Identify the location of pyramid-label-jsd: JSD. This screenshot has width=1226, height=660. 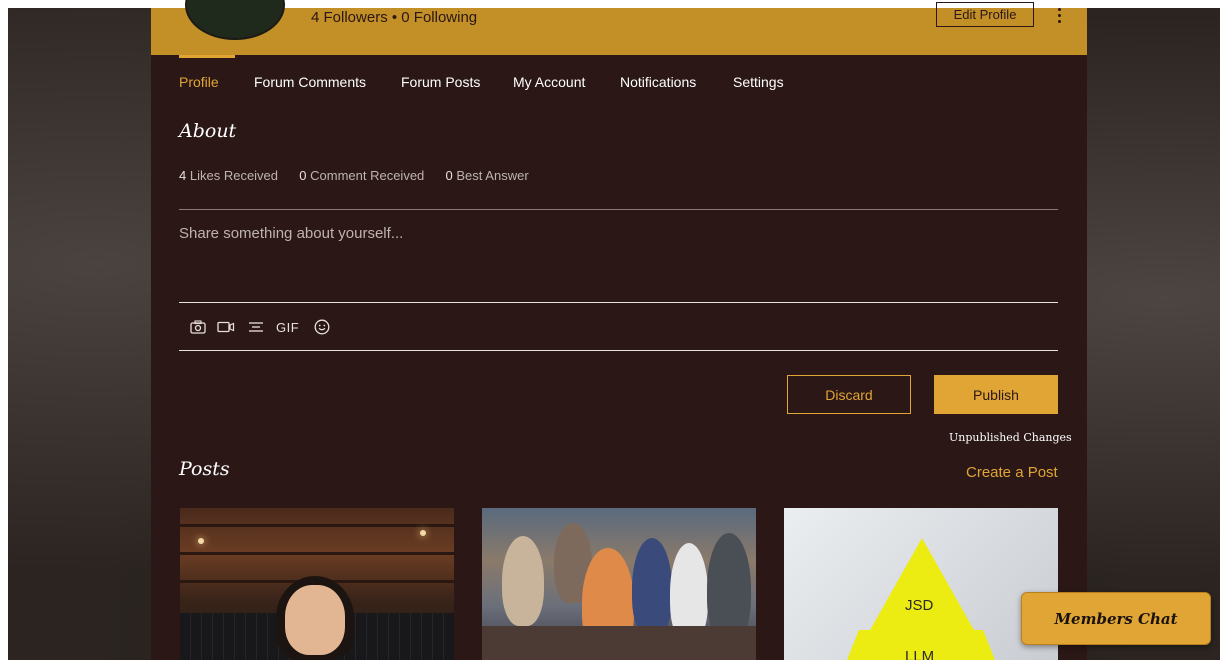
(919, 605).